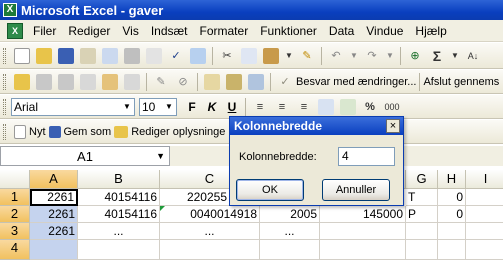  Describe the element at coordinates (119, 197) in the screenshot. I see `cell-b1: 40154116` at that location.